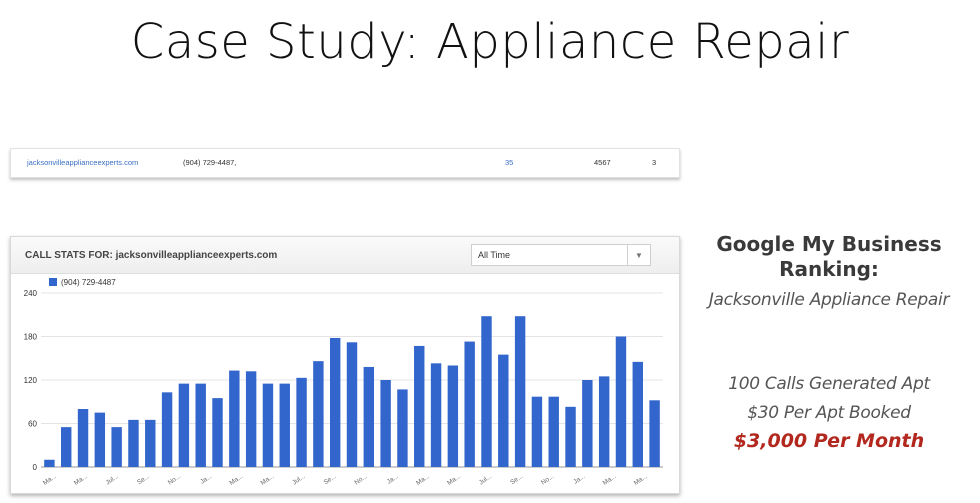  What do you see at coordinates (35, 467) in the screenshot?
I see `y-tick-label: 0` at bounding box center [35, 467].